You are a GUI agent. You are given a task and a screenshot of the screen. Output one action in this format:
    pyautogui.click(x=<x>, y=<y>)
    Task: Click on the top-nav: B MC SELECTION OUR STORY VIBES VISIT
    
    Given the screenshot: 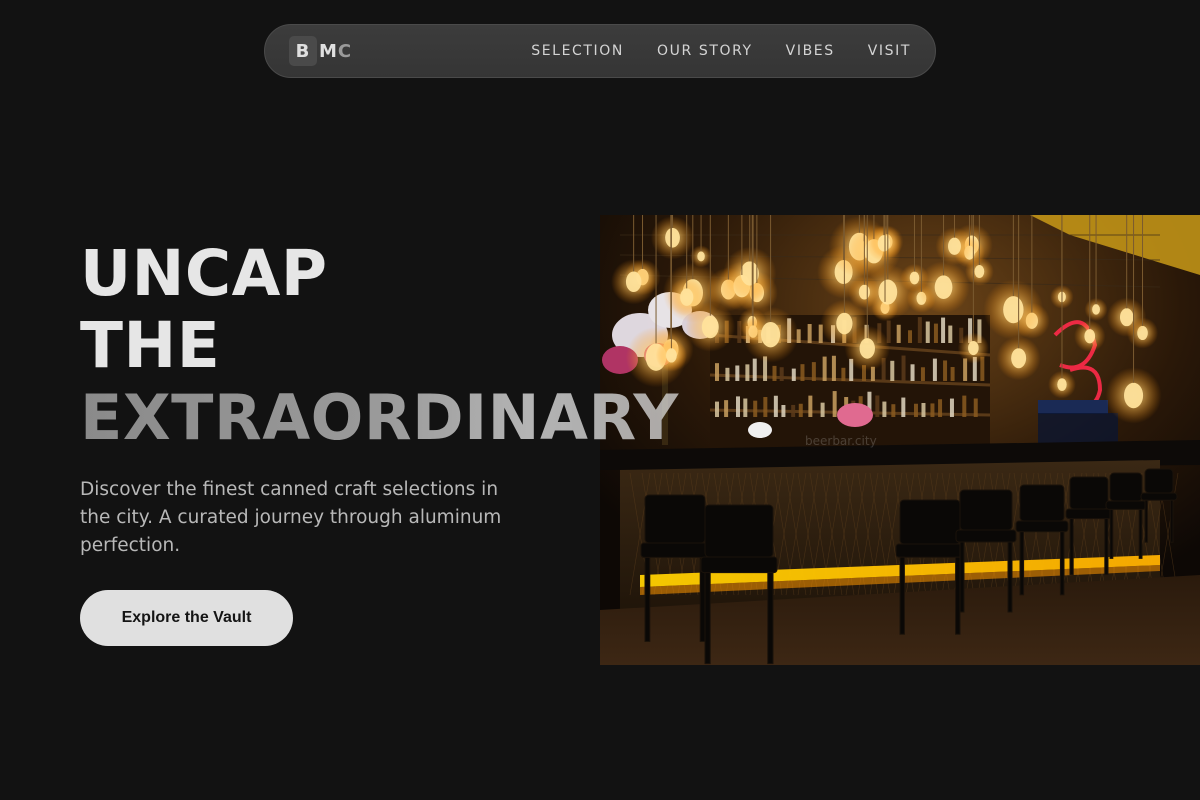 What is the action you would take?
    pyautogui.click(x=600, y=51)
    